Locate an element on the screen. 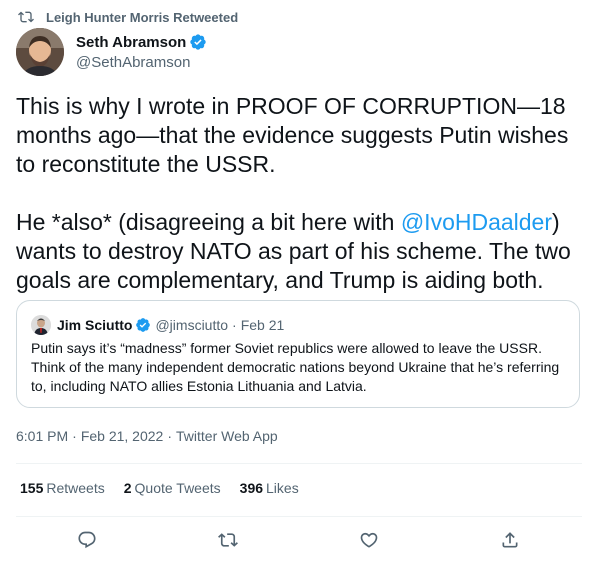 The image size is (598, 563). retweets-stat: 155 Retweets is located at coordinates (62, 488).